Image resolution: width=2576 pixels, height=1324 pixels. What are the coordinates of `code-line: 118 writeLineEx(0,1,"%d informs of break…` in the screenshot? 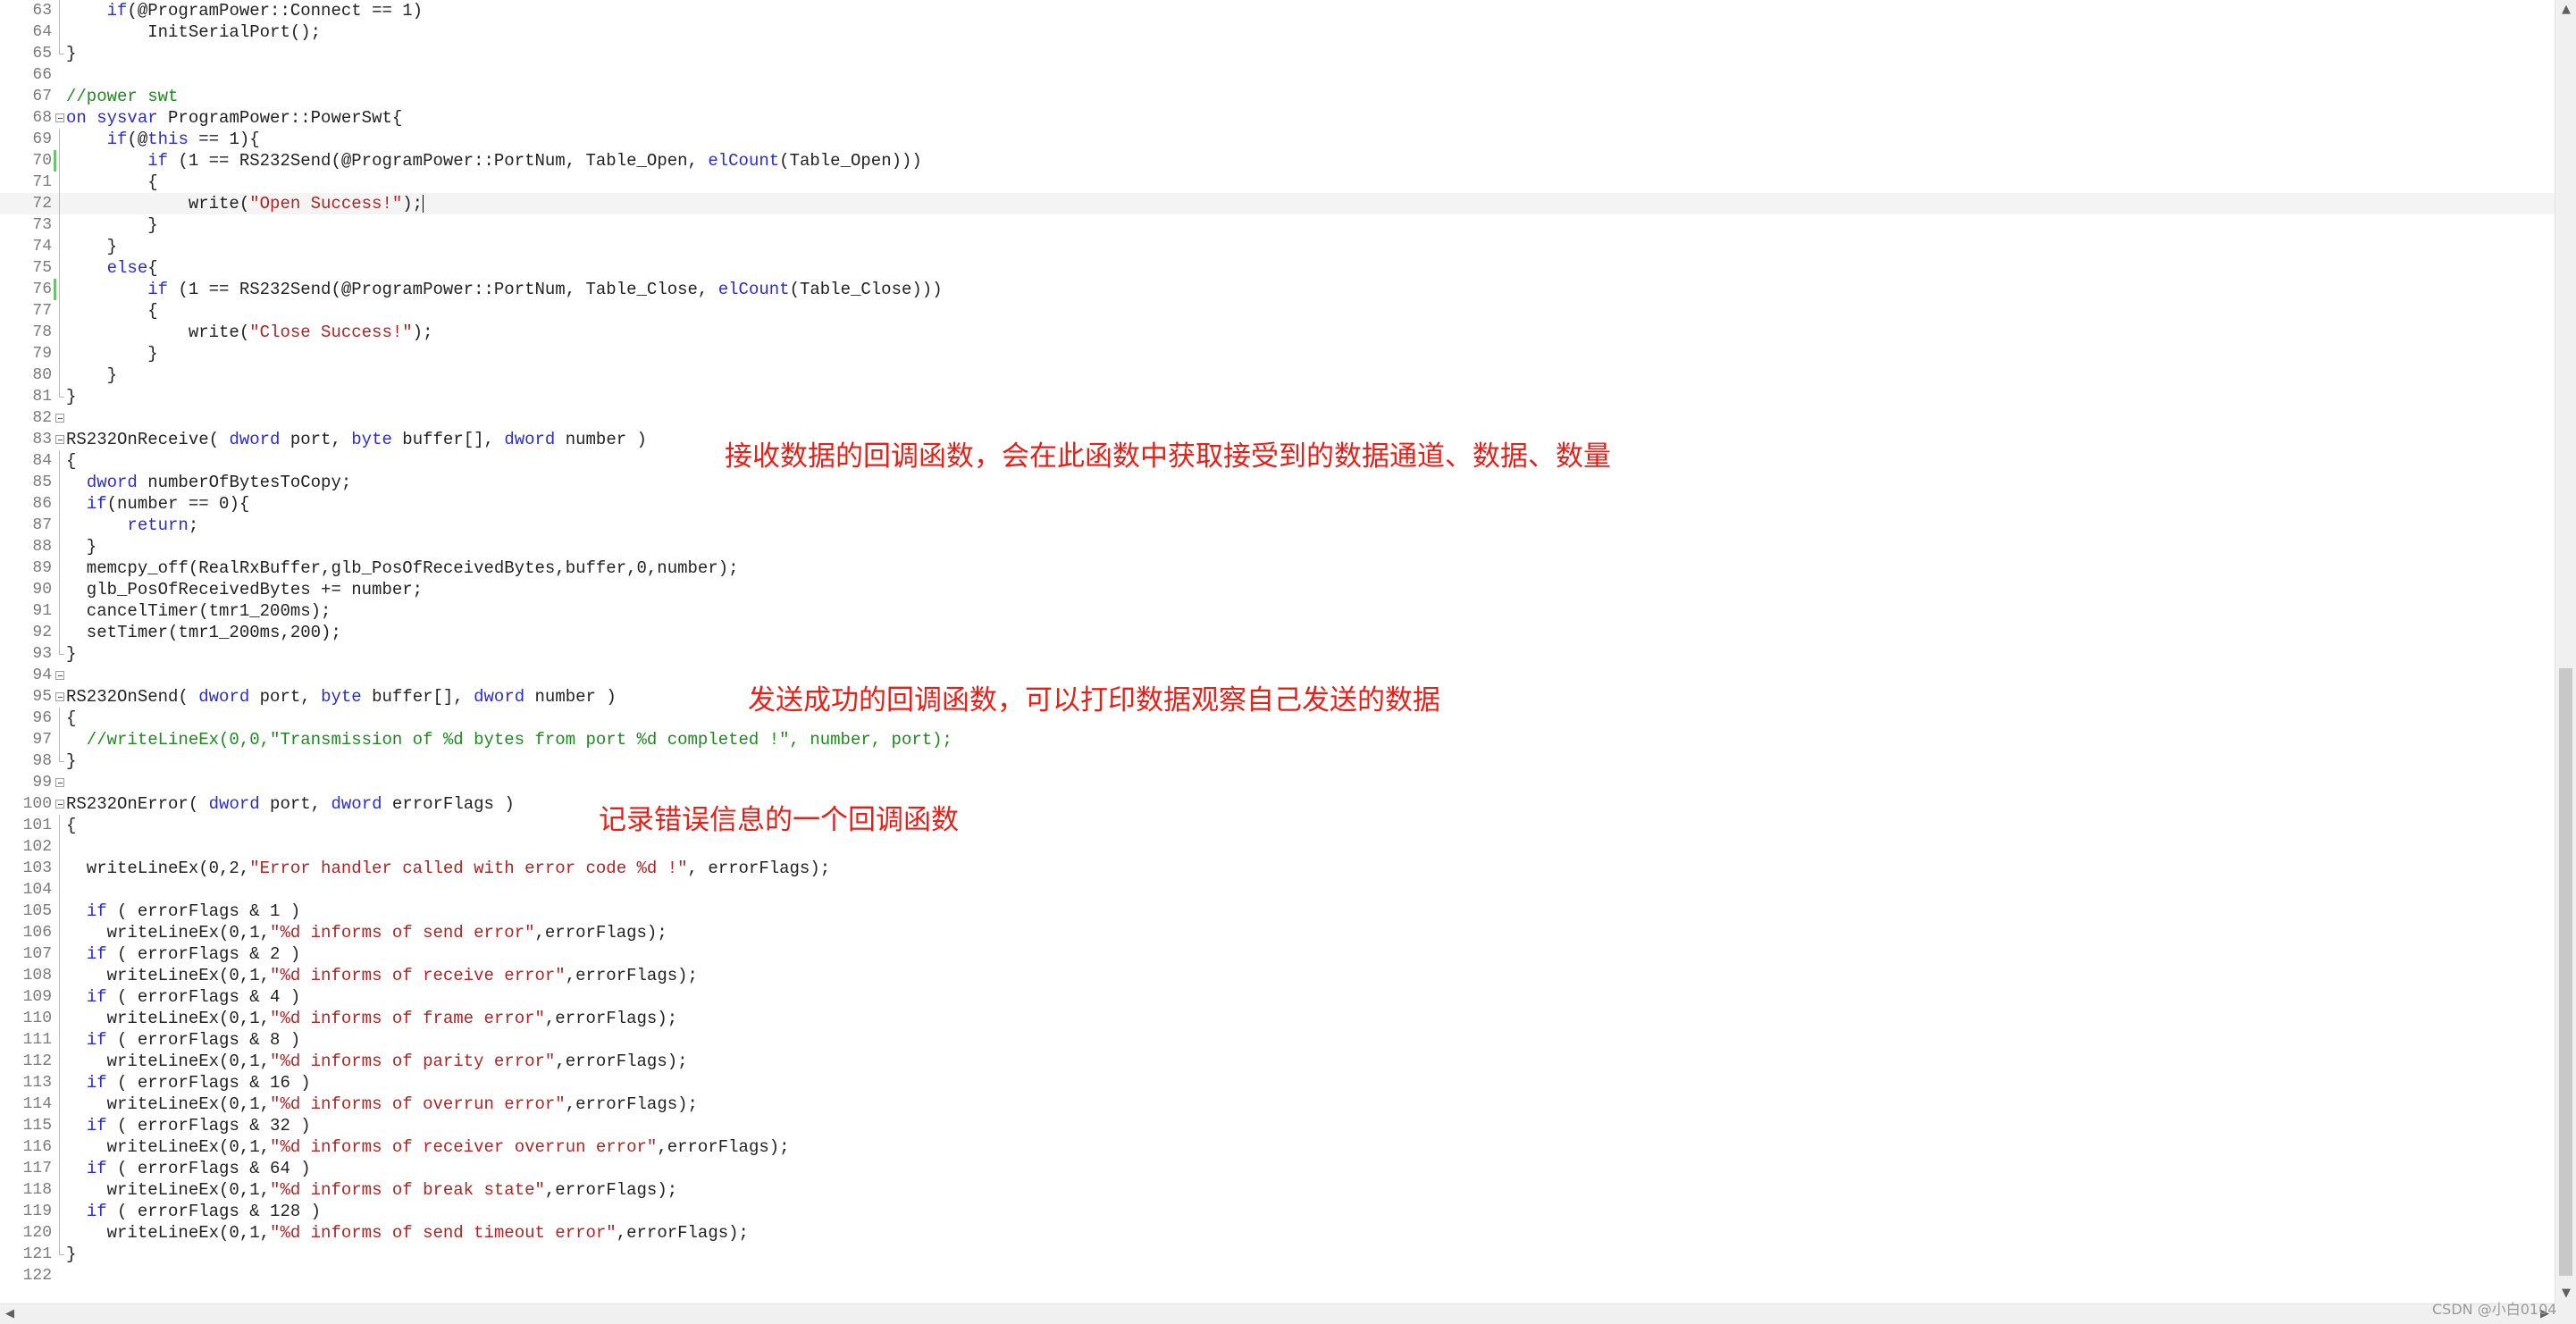 It's located at (1277, 1190).